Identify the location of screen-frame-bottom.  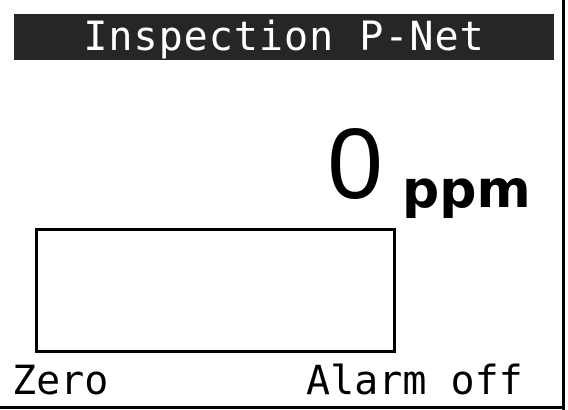
(282, 407).